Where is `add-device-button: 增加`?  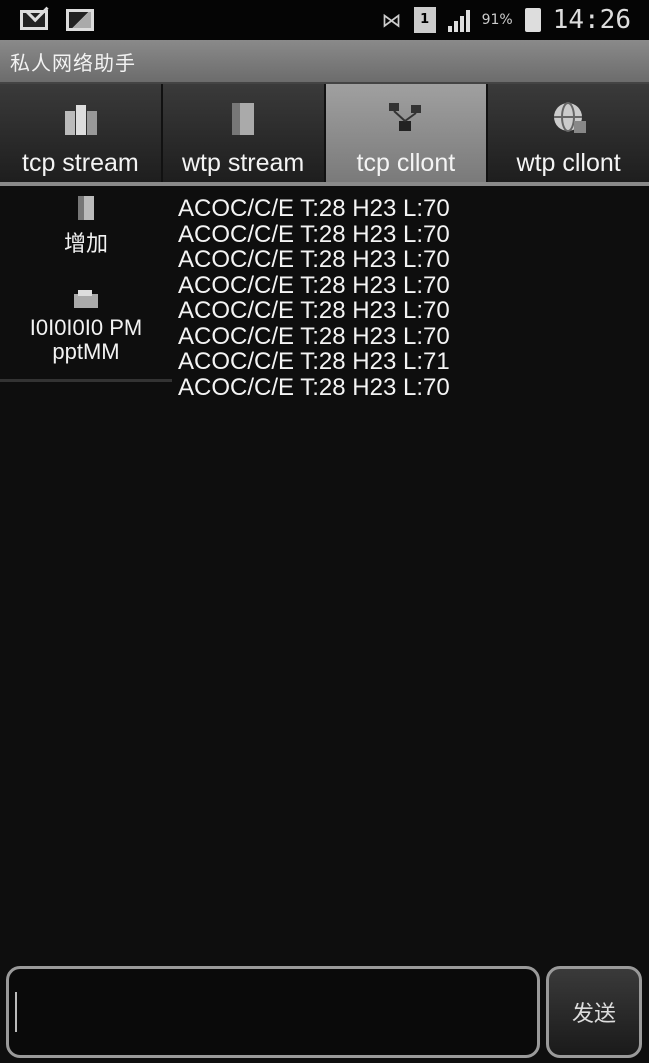 add-device-button: 增加 is located at coordinates (86, 235).